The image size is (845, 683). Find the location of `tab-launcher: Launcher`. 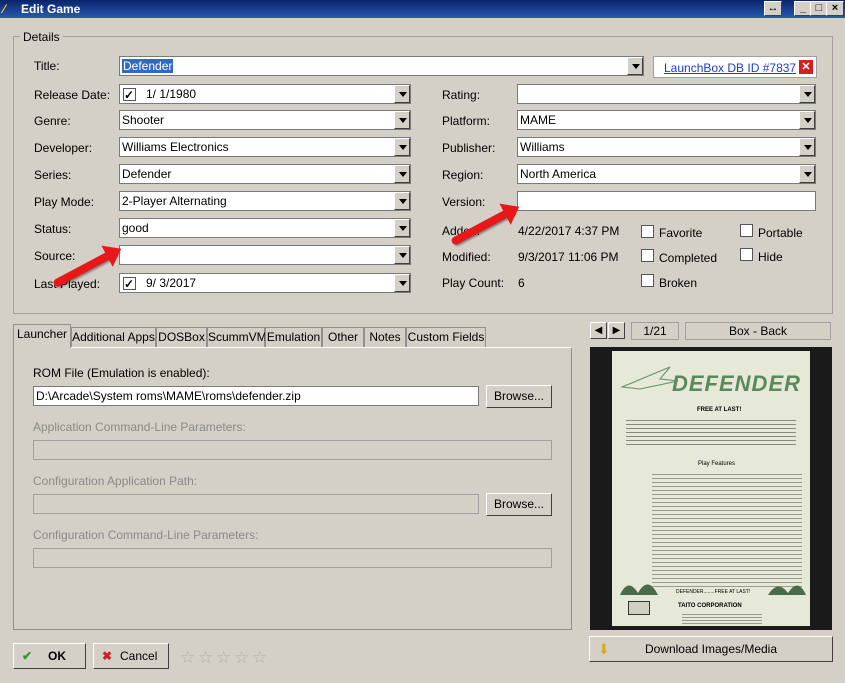

tab-launcher: Launcher is located at coordinates (42, 336).